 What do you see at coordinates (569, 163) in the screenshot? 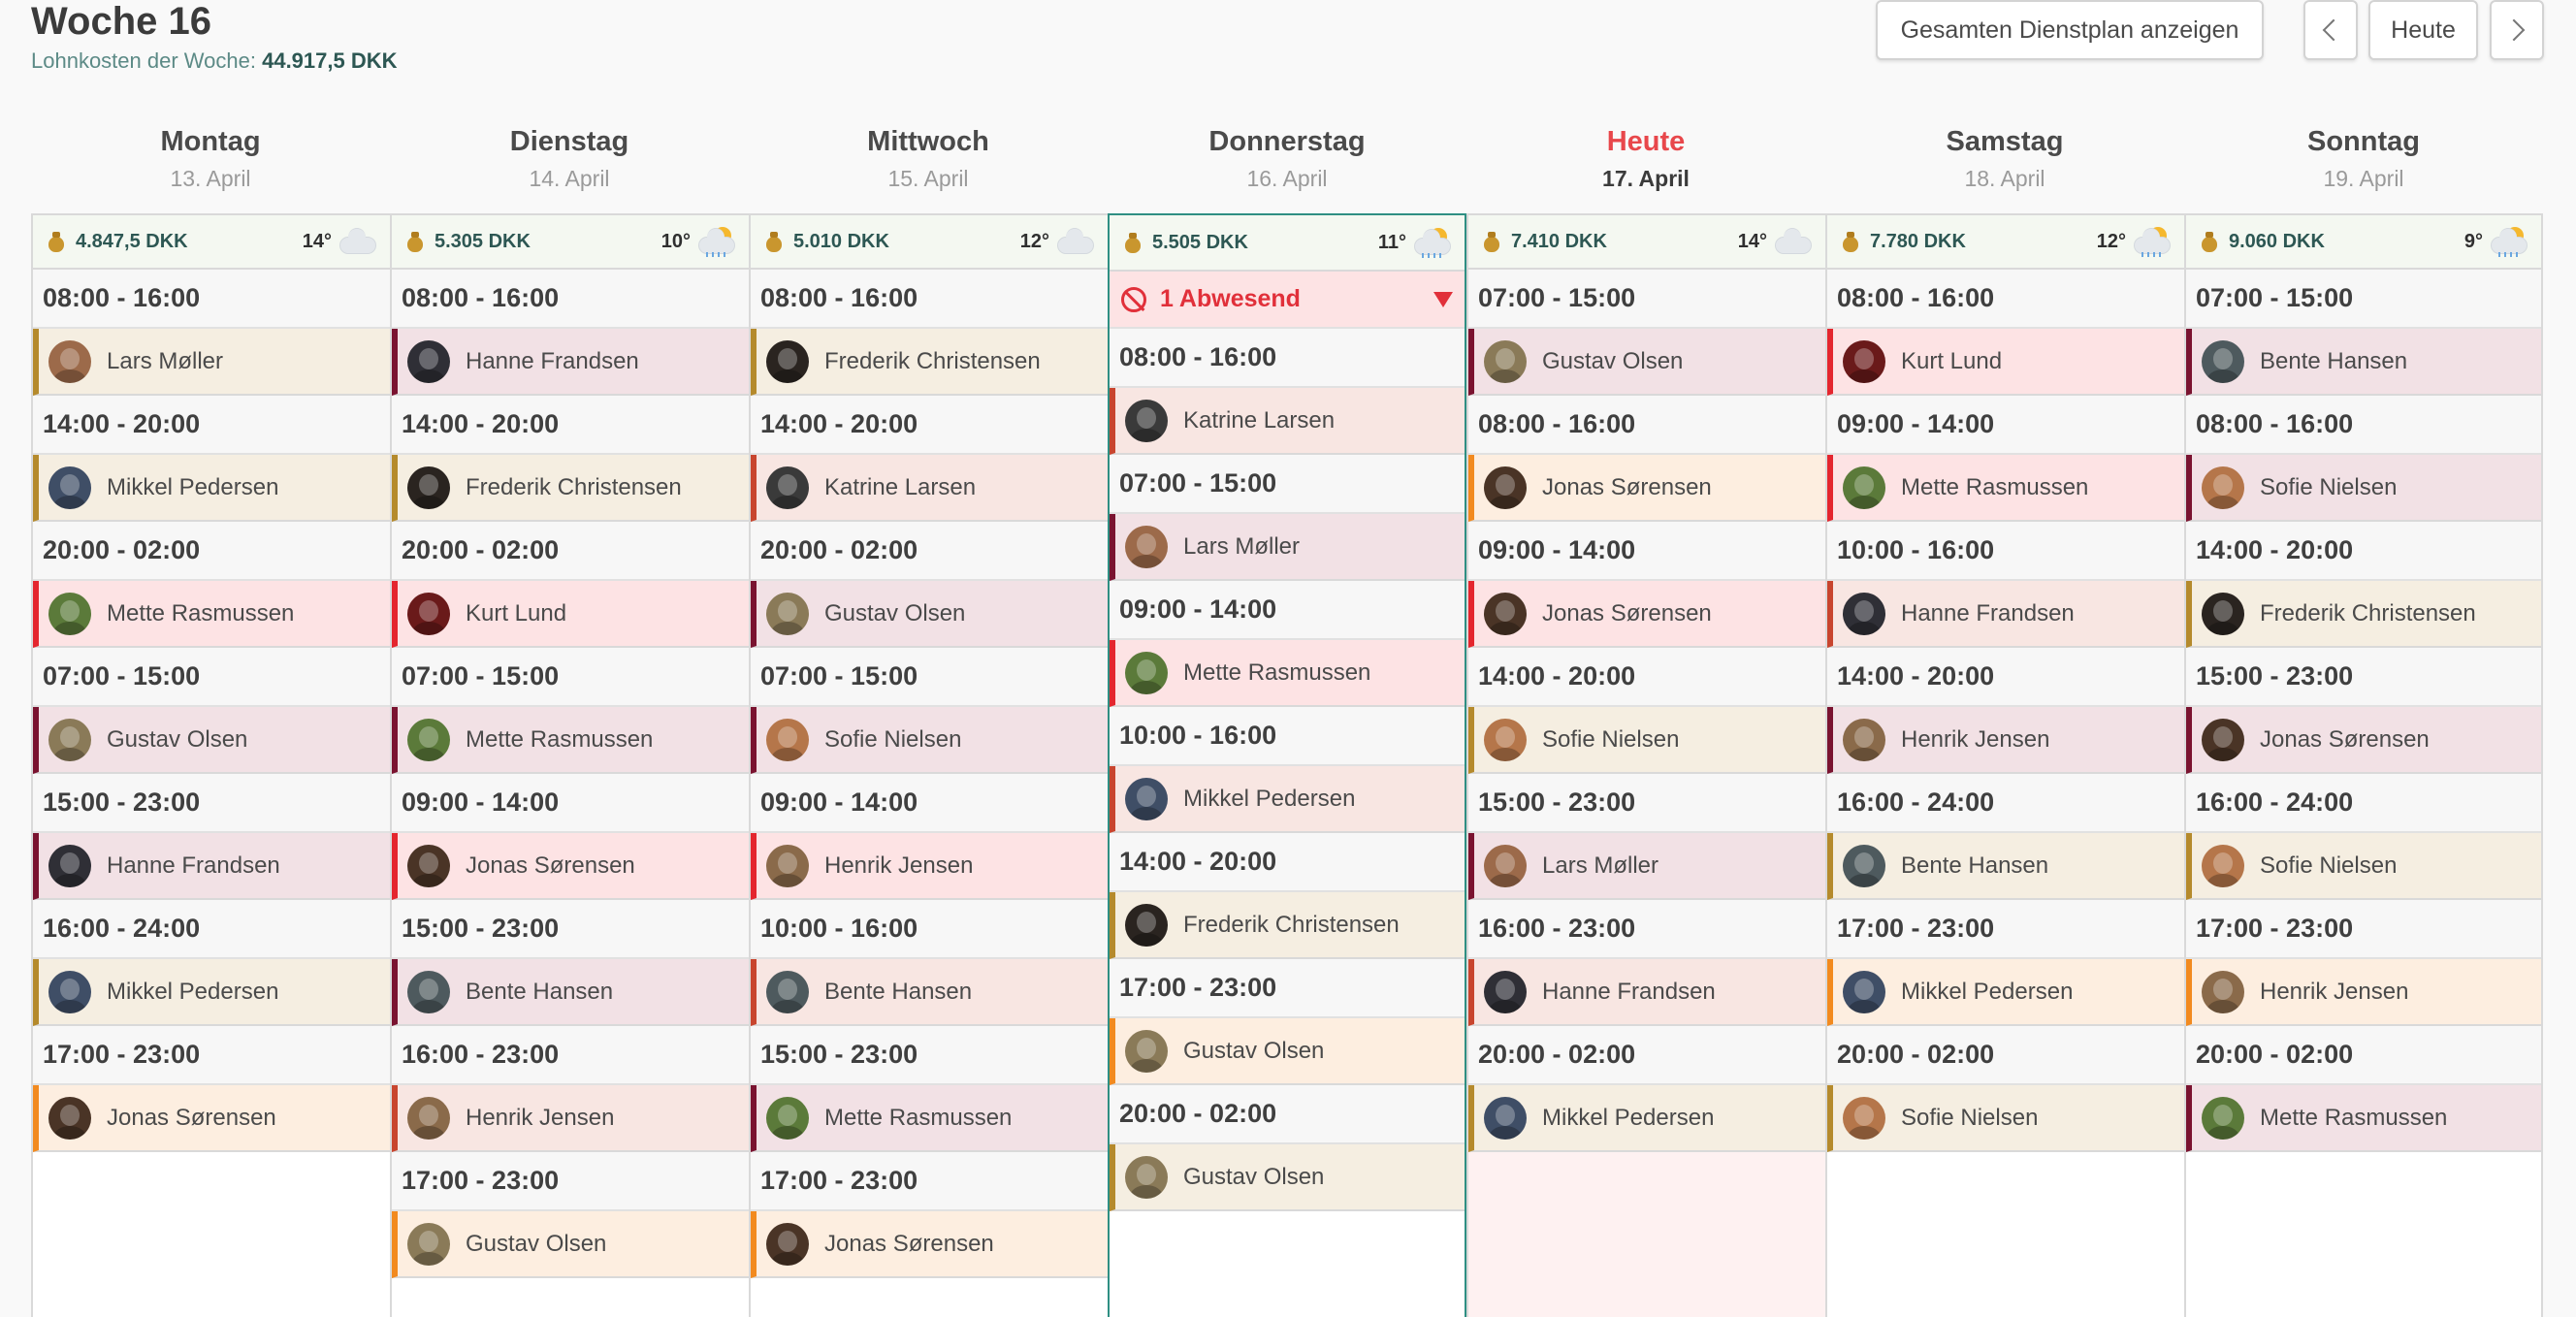
I see `day-header: Dienstag 14. April` at bounding box center [569, 163].